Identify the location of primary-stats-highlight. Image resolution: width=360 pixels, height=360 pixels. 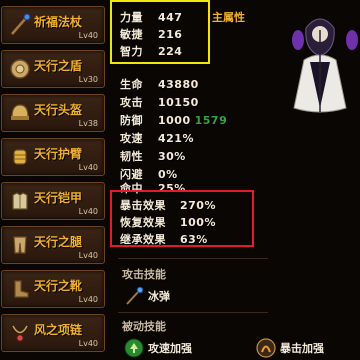
(160, 32).